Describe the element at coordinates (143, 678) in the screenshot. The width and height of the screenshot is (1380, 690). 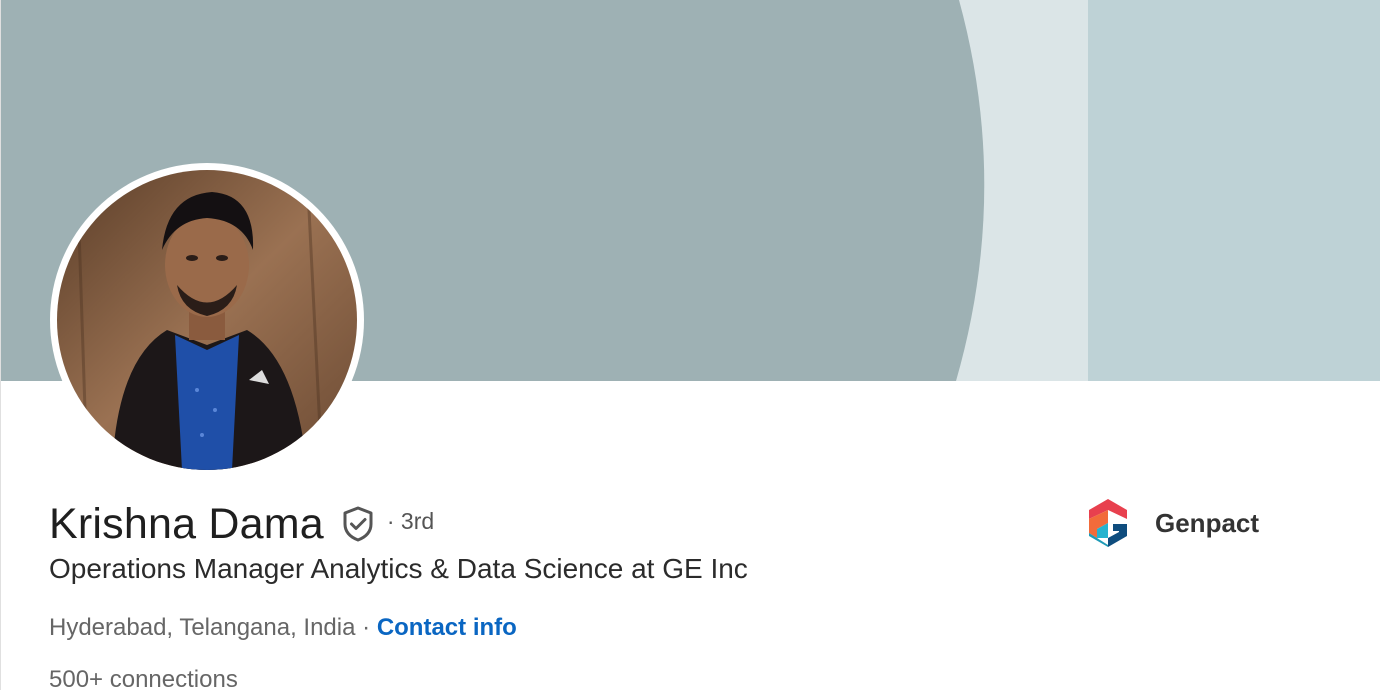
I see `connections-count: 500+ connections` at that location.